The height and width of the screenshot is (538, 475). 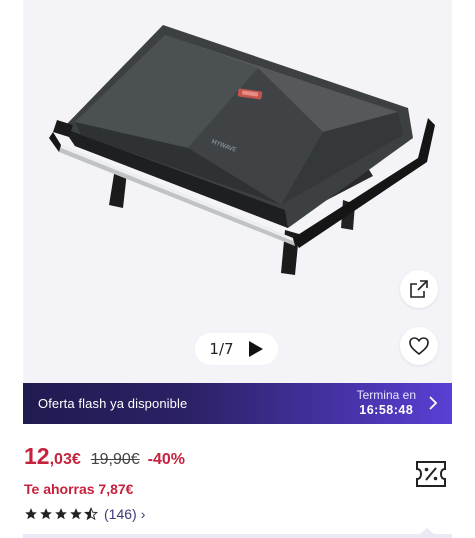 I want to click on rating-chevron-icon: ›, so click(x=143, y=514).